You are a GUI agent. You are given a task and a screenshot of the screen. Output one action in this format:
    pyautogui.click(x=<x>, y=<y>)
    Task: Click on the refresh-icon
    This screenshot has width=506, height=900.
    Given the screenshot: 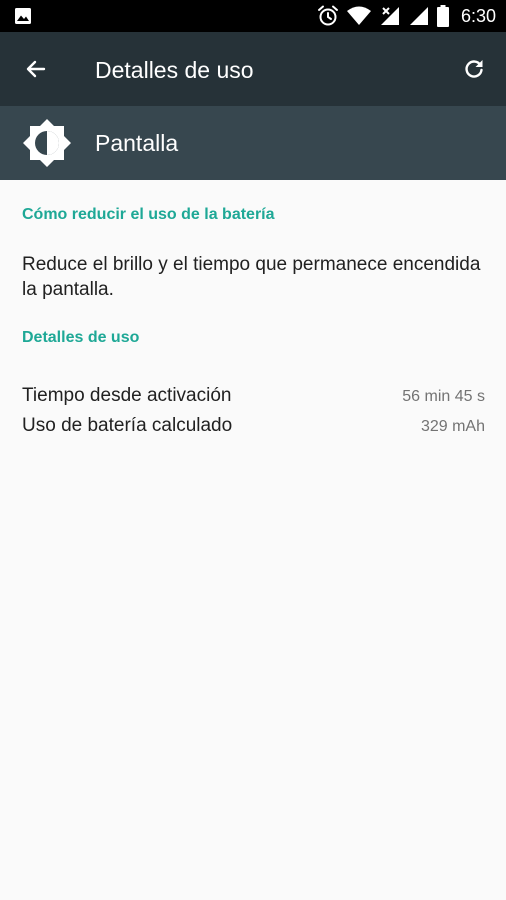 What is the action you would take?
    pyautogui.click(x=474, y=69)
    